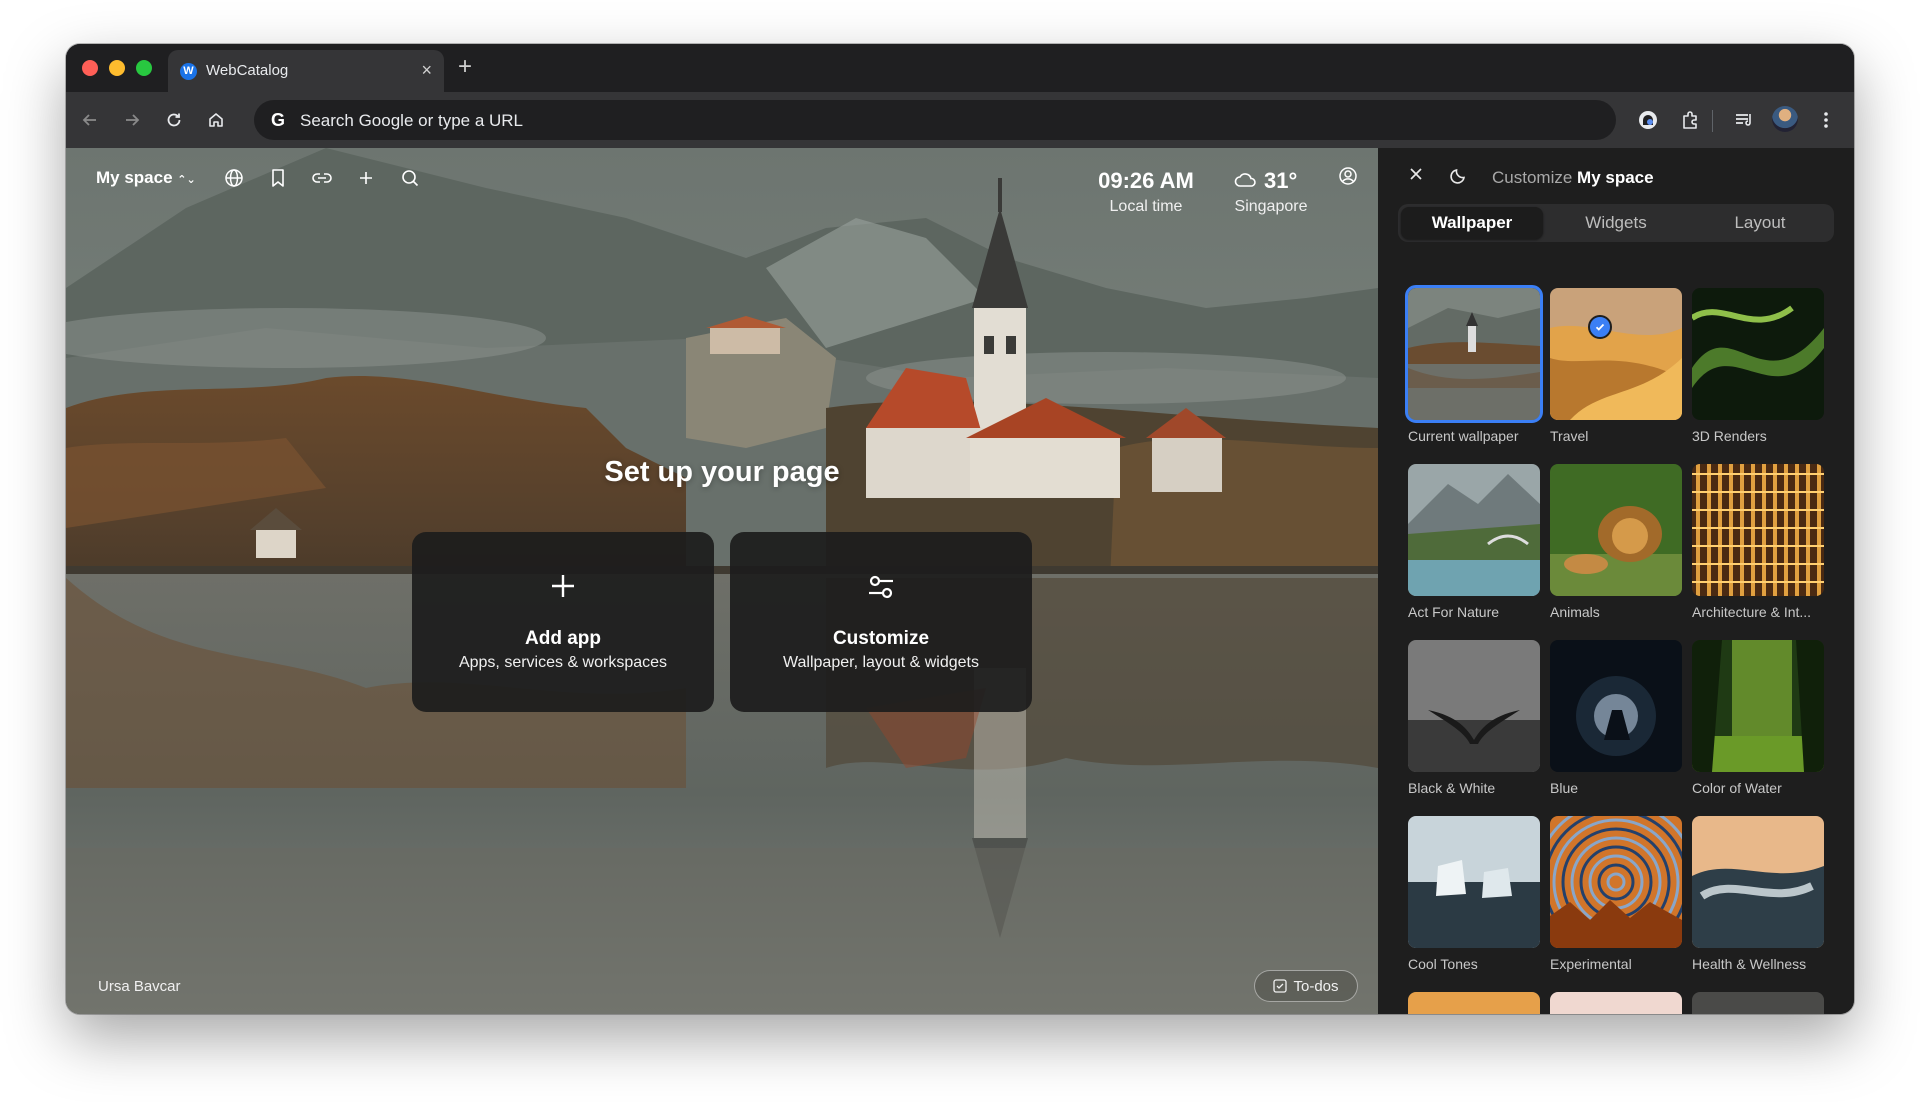 The height and width of the screenshot is (1102, 1920). What do you see at coordinates (1316, 986) in the screenshot?
I see `todos-label: To-dos` at bounding box center [1316, 986].